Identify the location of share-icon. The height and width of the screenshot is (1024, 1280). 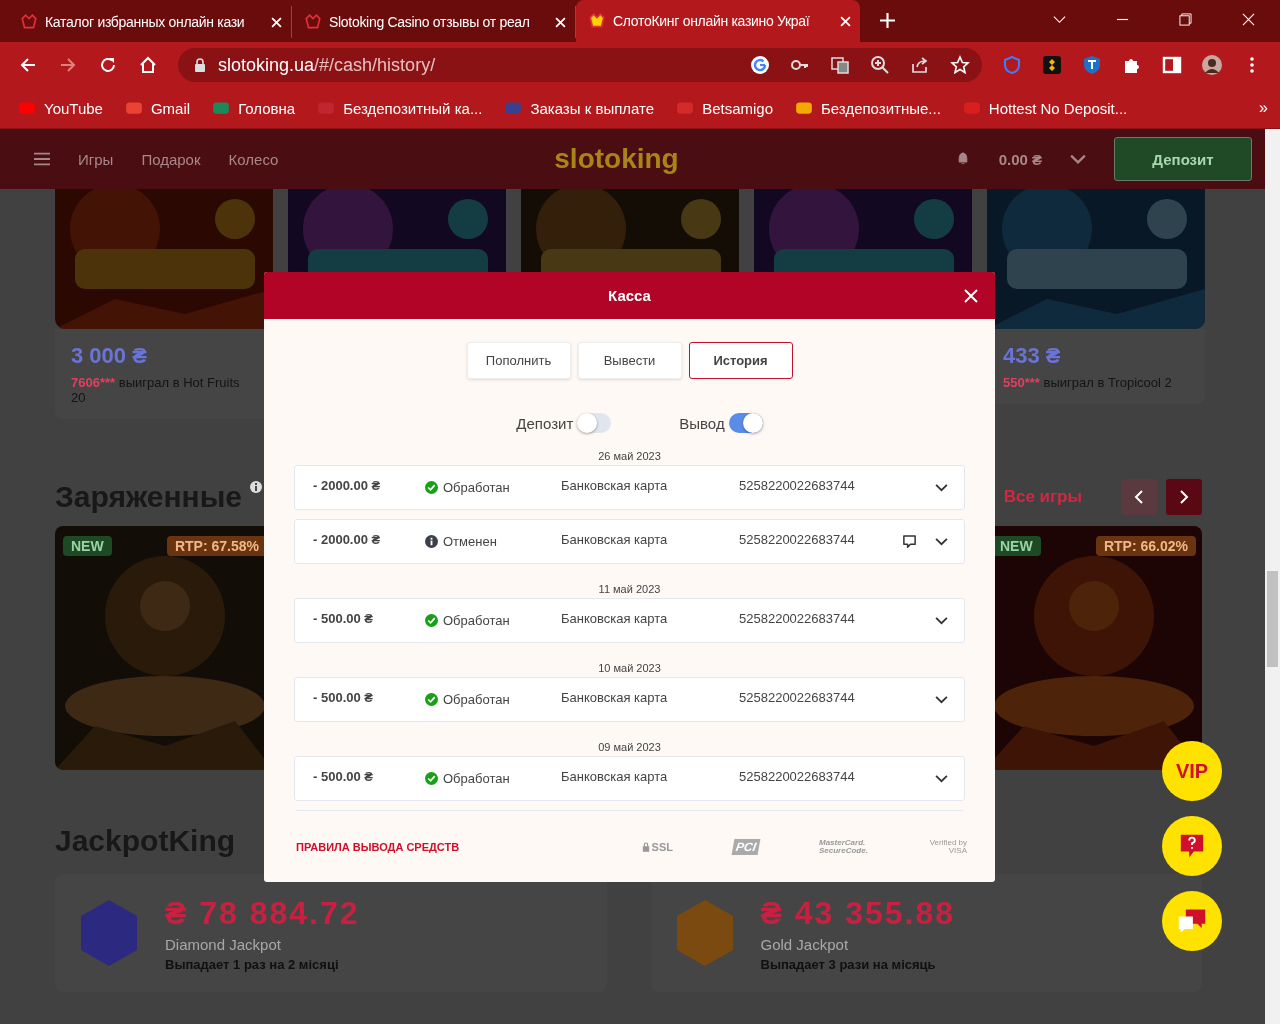
(920, 65).